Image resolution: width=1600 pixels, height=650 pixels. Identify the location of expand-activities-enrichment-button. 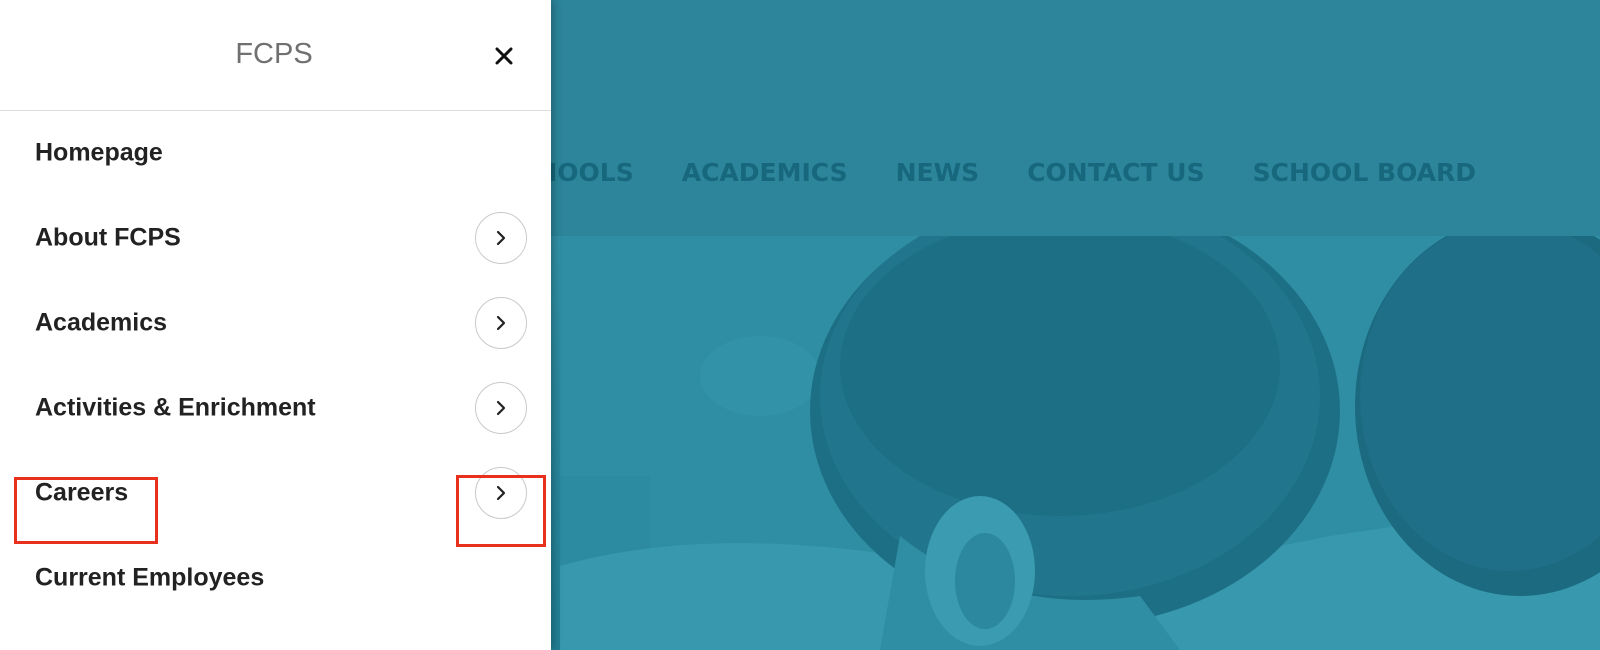
(501, 407).